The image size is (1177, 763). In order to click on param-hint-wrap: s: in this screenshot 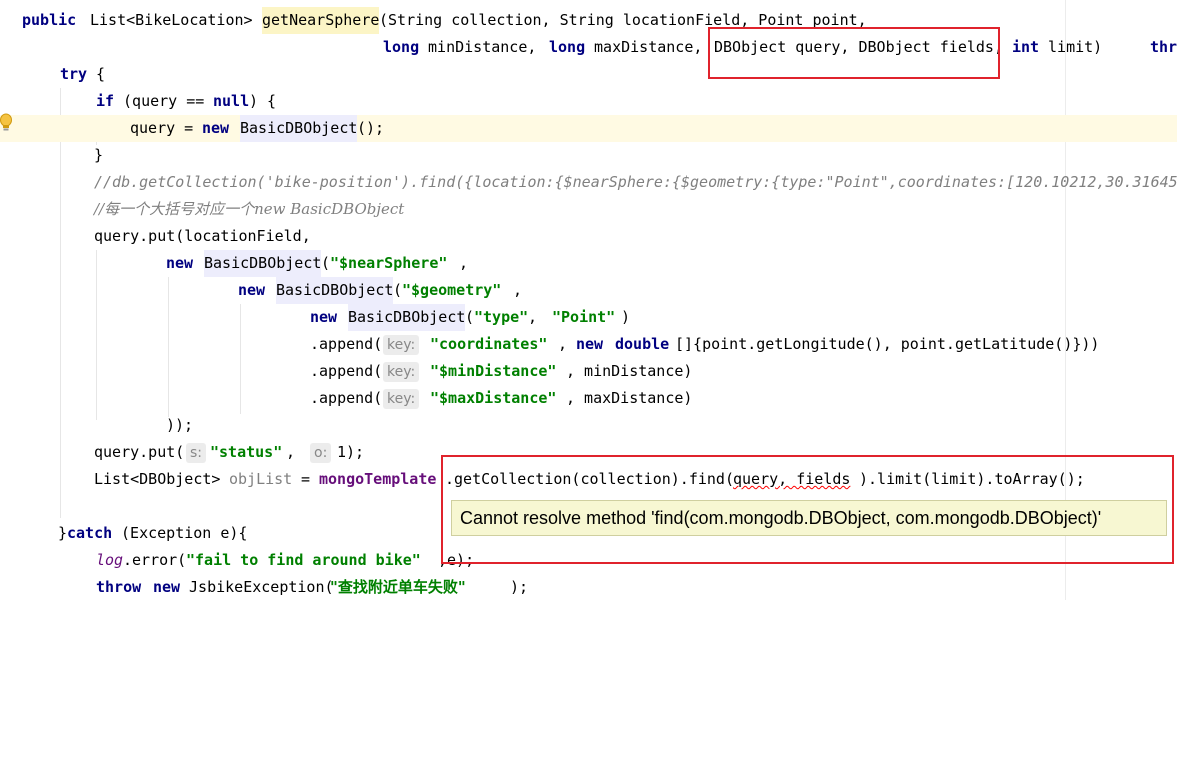, I will do `click(196, 452)`.